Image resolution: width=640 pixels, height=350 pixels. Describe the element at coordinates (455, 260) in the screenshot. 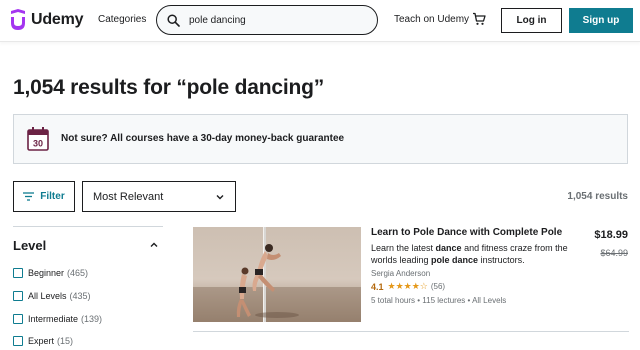

I see `desc-highlight: pole dance` at that location.